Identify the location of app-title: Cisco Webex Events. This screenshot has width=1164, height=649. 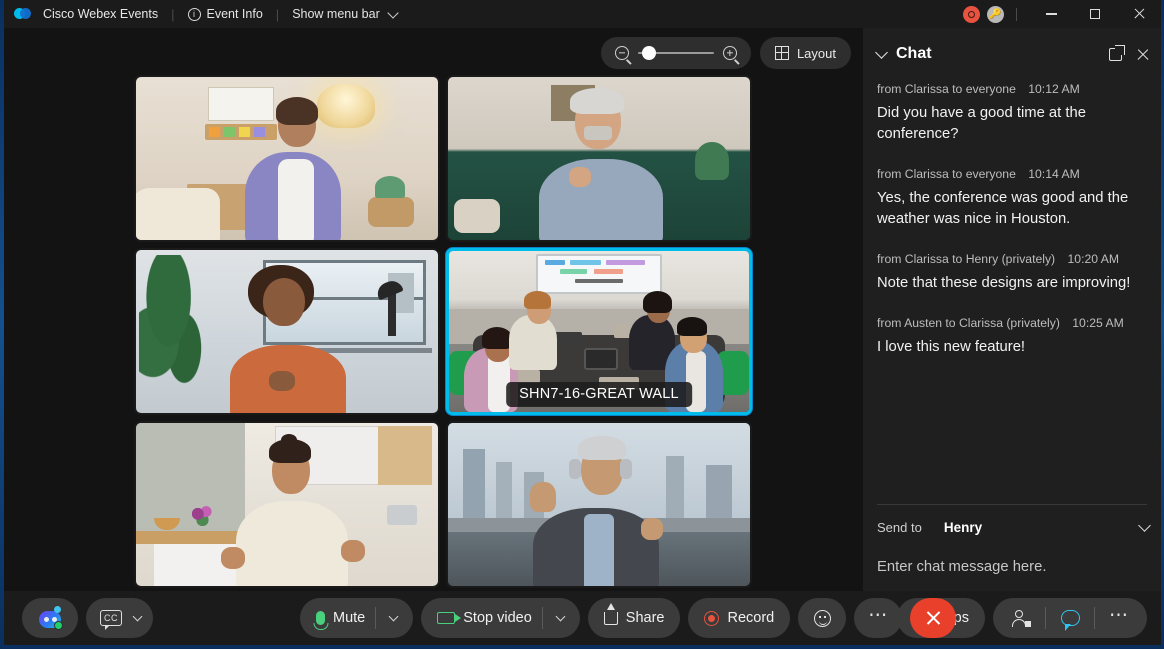
(101, 14).